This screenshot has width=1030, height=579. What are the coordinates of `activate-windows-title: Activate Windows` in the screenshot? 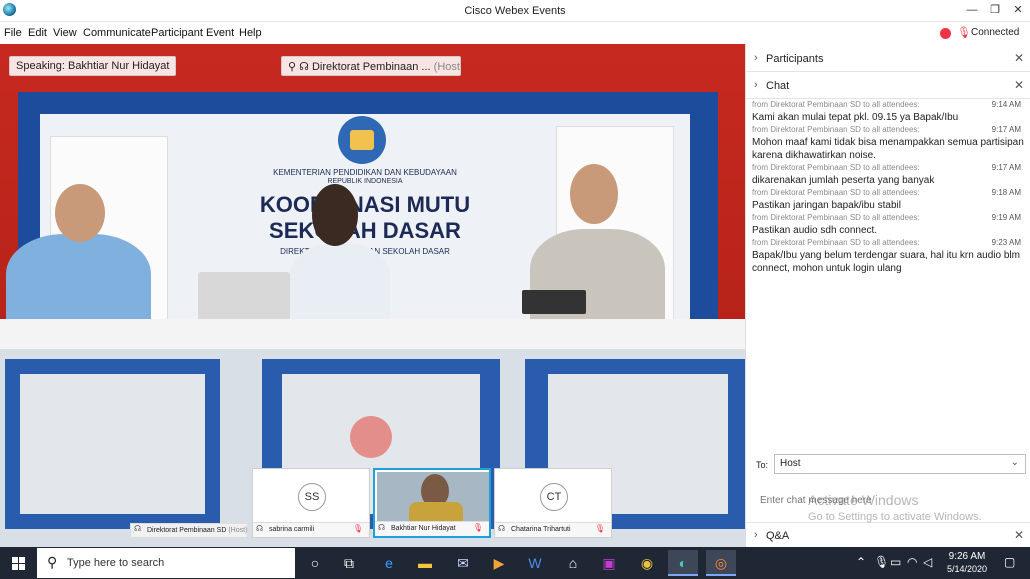 It's located at (863, 500).